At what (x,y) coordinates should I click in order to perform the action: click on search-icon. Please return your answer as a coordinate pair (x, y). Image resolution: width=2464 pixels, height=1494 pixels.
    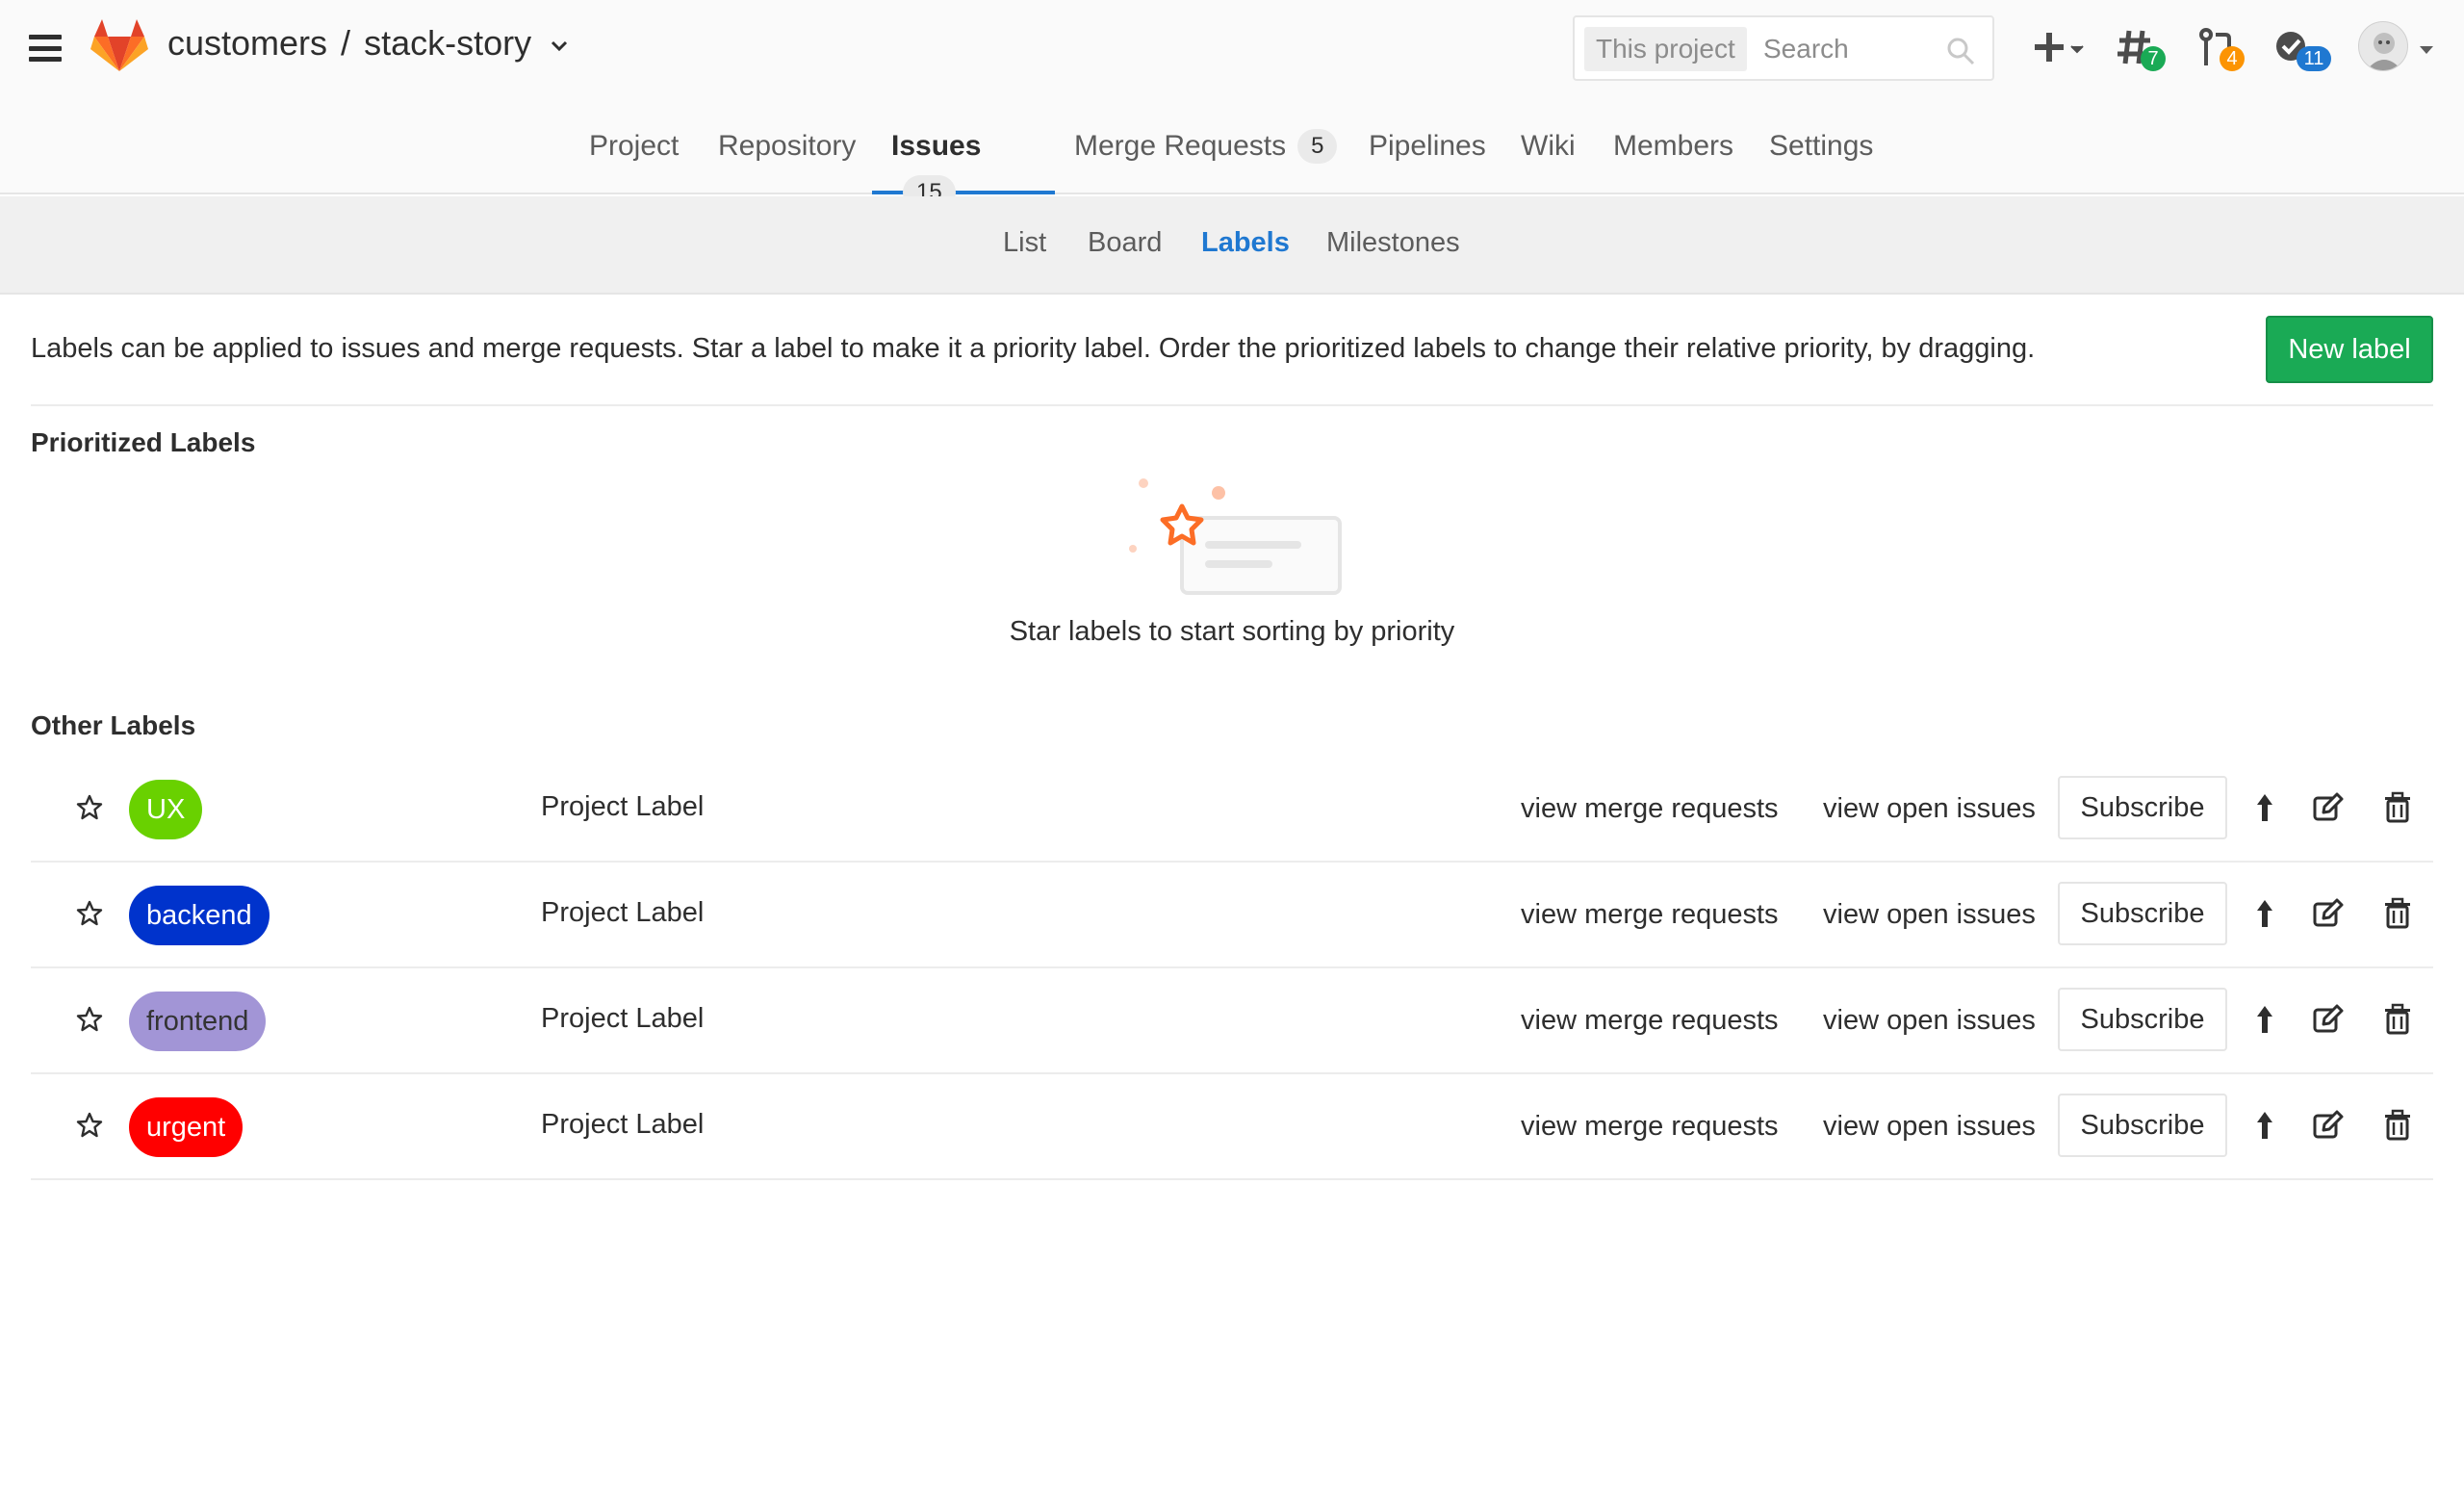
    Looking at the image, I should click on (1961, 52).